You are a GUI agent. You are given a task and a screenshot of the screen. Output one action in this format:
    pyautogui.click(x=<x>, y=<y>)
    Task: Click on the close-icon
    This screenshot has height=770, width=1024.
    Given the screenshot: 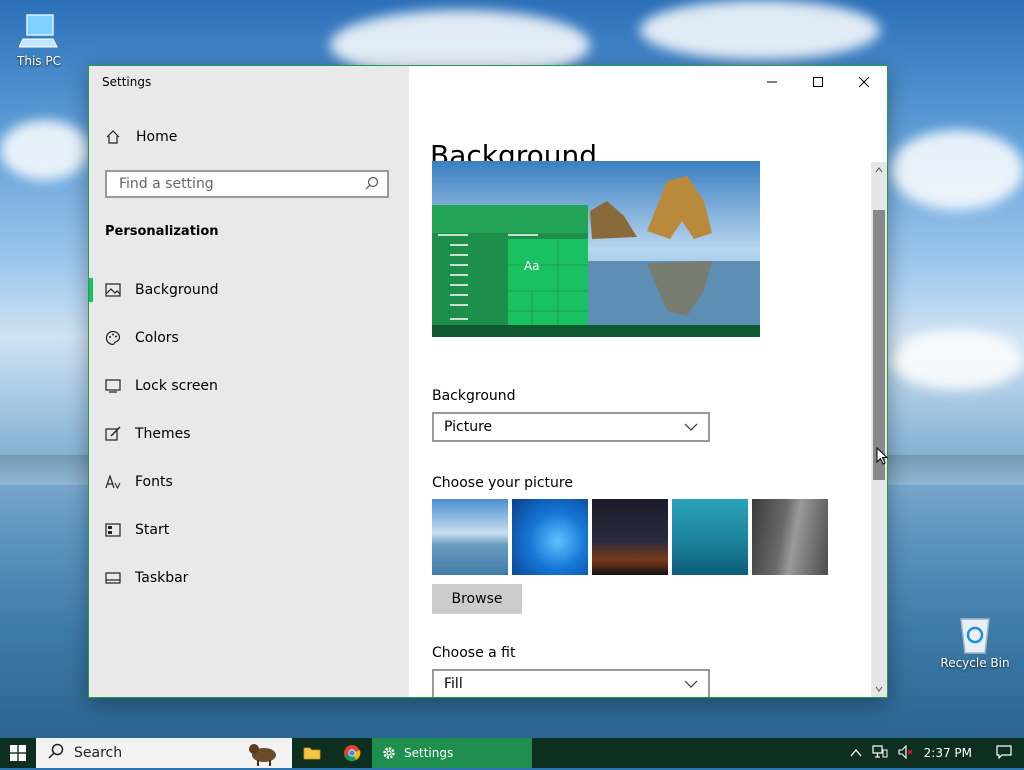 What is the action you would take?
    pyautogui.click(x=864, y=82)
    